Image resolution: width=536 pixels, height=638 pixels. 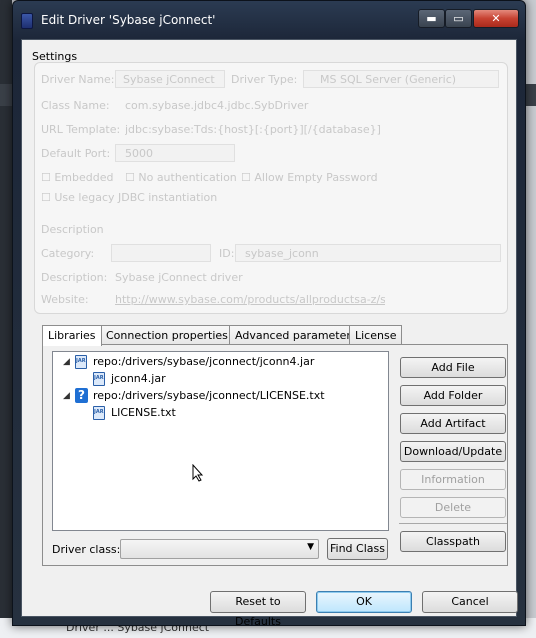 I want to click on reset-to-defaults-button: Reset to Defaults, so click(x=258, y=609).